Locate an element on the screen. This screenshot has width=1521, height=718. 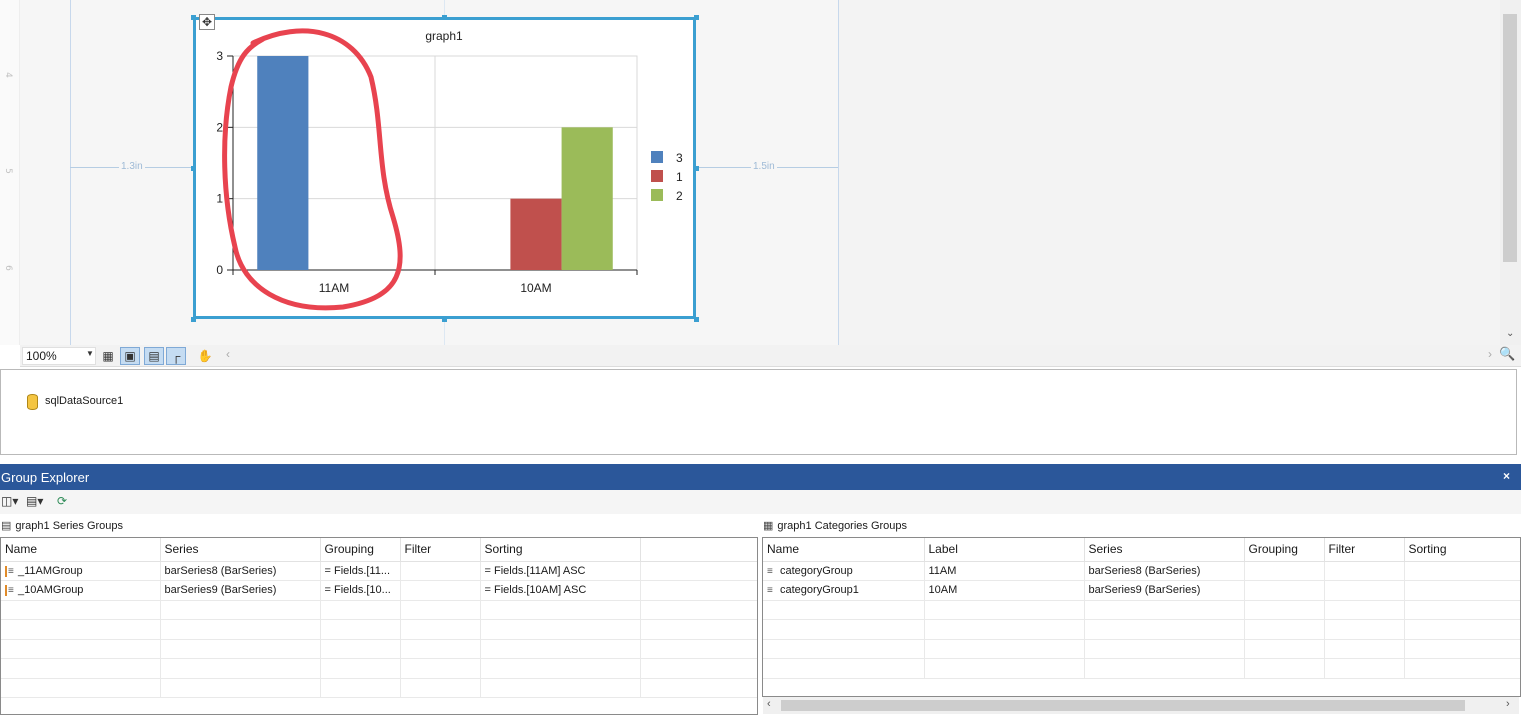
cell-text: _10AMGroup is located at coordinates (51, 590).